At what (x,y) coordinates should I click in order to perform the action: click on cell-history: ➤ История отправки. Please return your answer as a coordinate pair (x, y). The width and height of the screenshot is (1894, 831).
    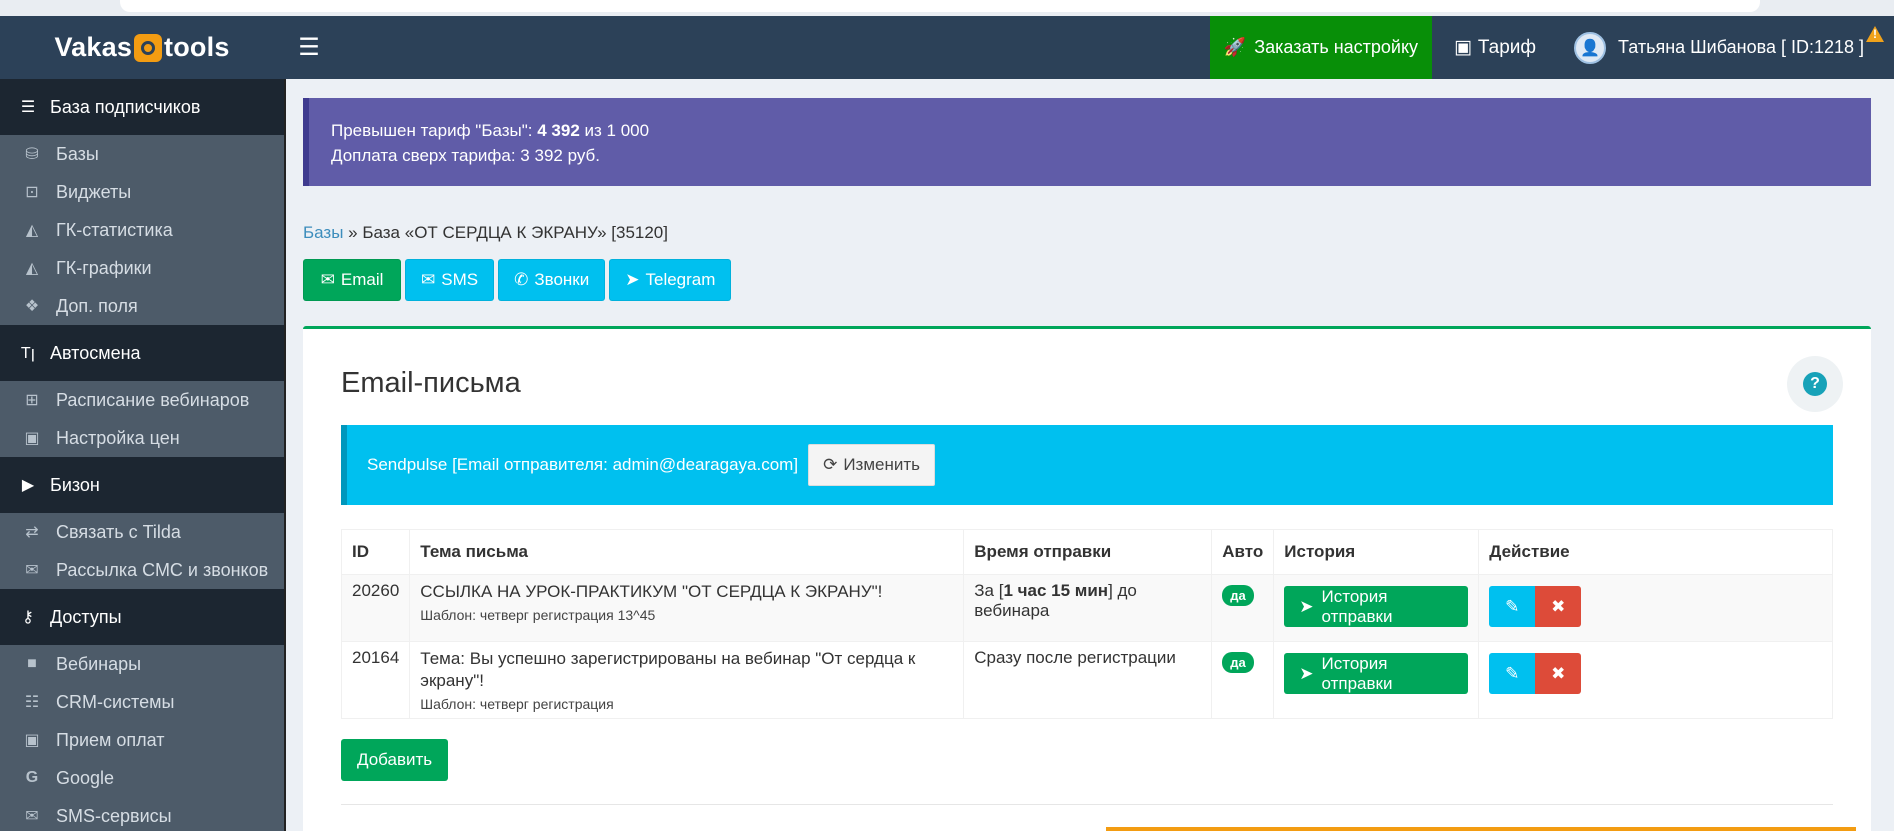
    Looking at the image, I should click on (1376, 608).